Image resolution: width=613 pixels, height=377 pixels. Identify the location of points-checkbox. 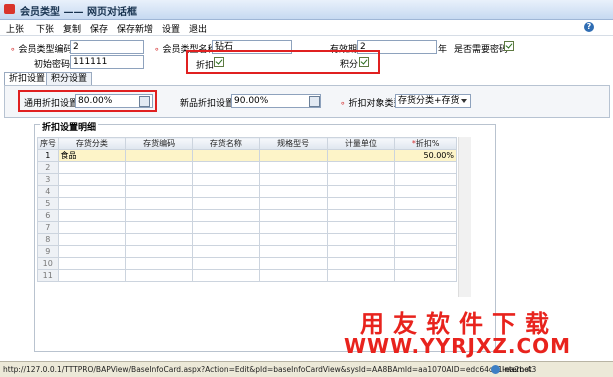
(364, 62).